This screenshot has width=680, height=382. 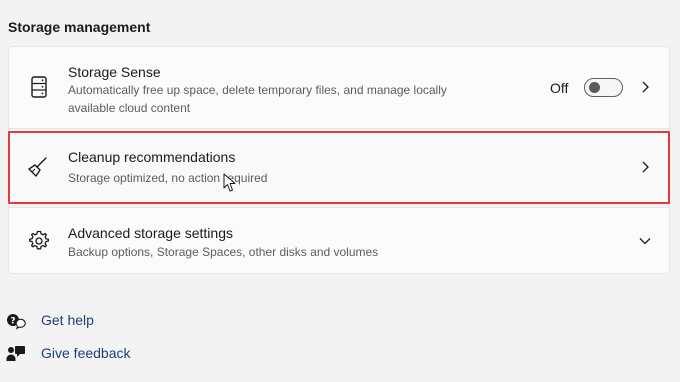 I want to click on toggle-knob, so click(x=594, y=87).